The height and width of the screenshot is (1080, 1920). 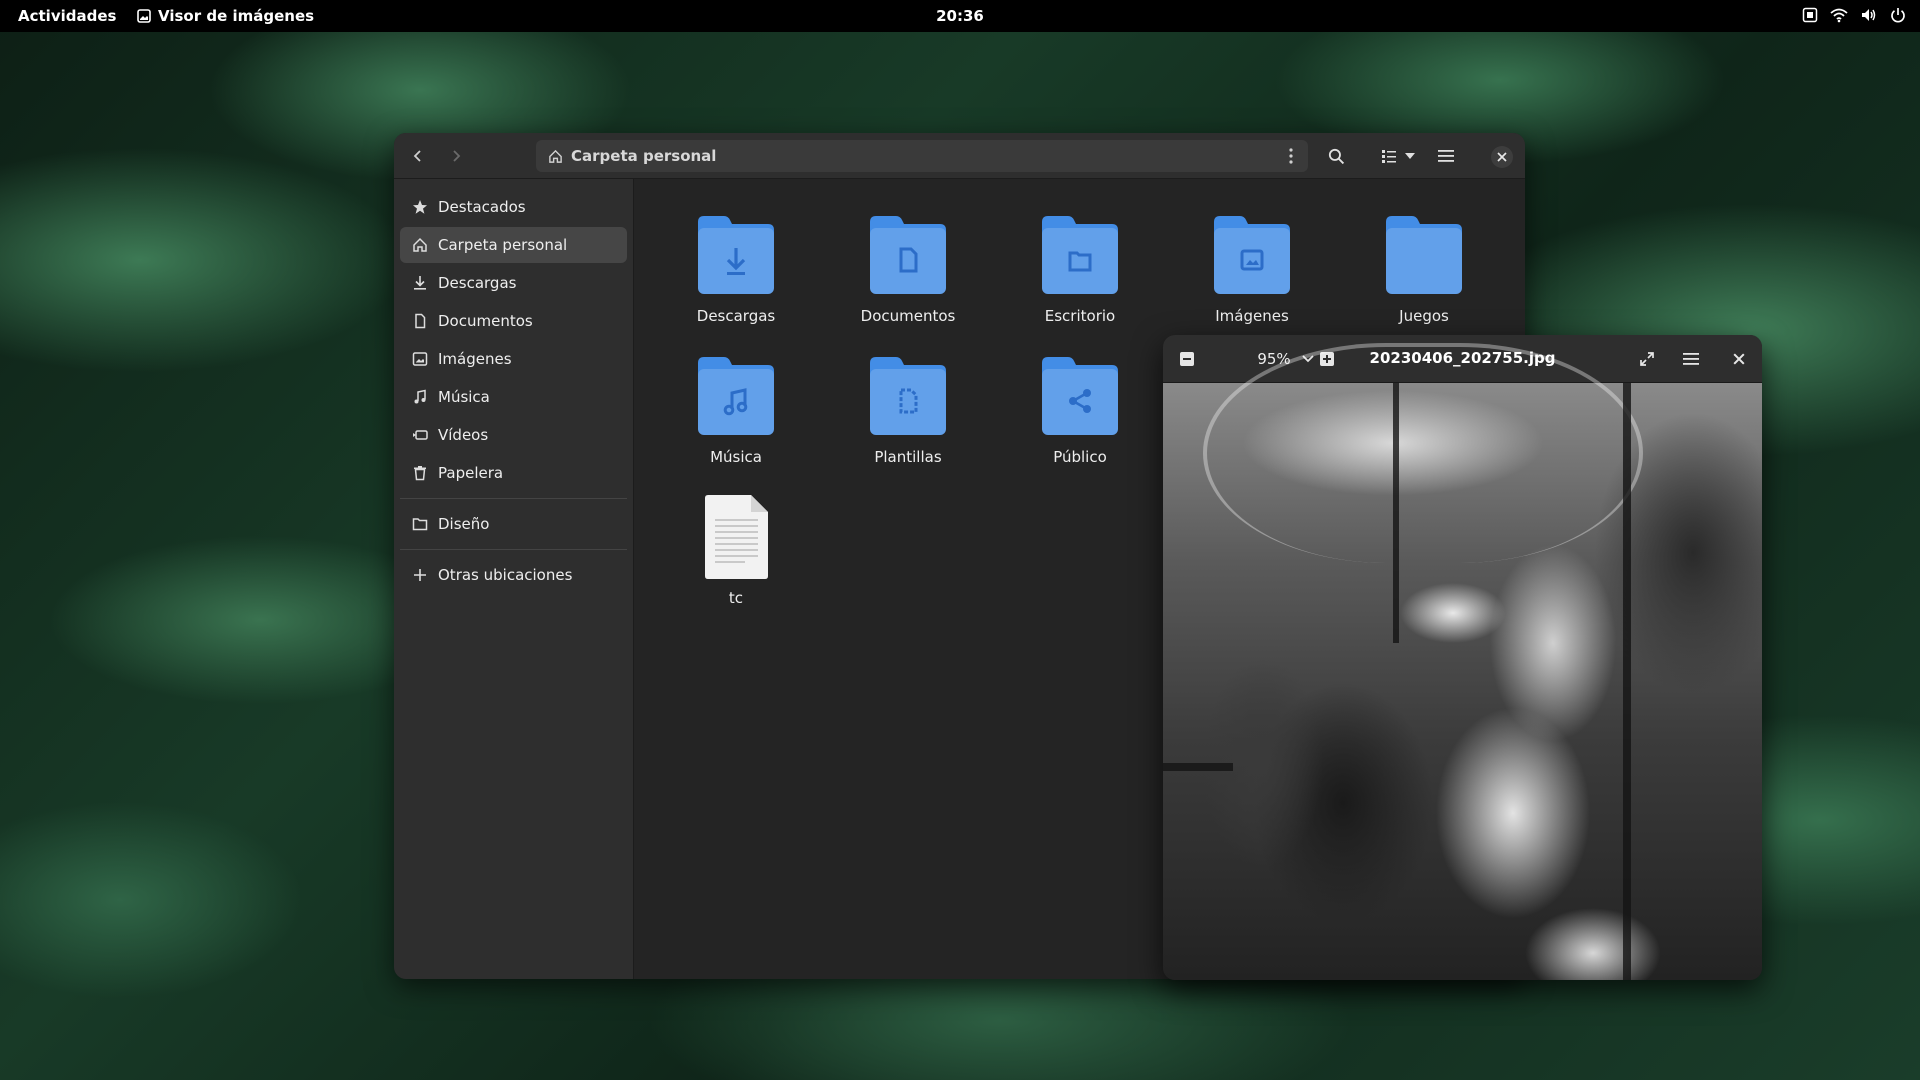 What do you see at coordinates (1080, 316) in the screenshot?
I see `folder-label: Escritorio` at bounding box center [1080, 316].